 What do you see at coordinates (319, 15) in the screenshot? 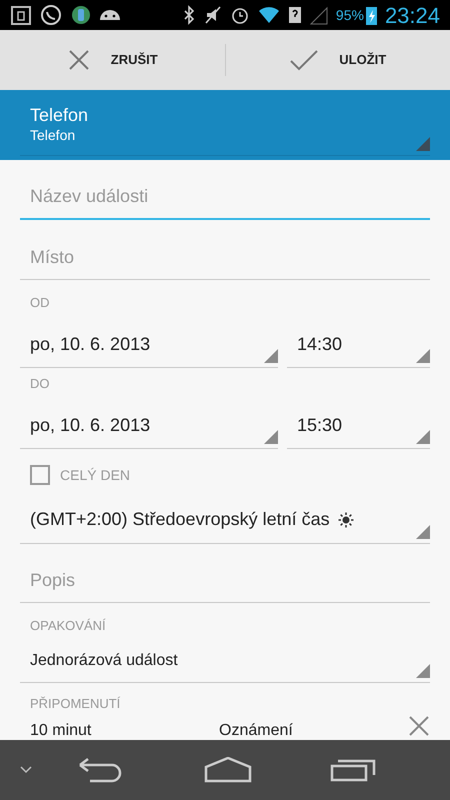
I see `signal-icon` at bounding box center [319, 15].